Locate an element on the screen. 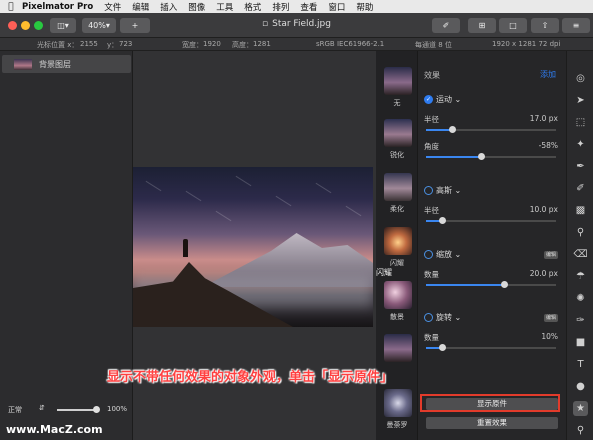 The image size is (593, 440). menu-edit: 编辑 is located at coordinates (140, 7).